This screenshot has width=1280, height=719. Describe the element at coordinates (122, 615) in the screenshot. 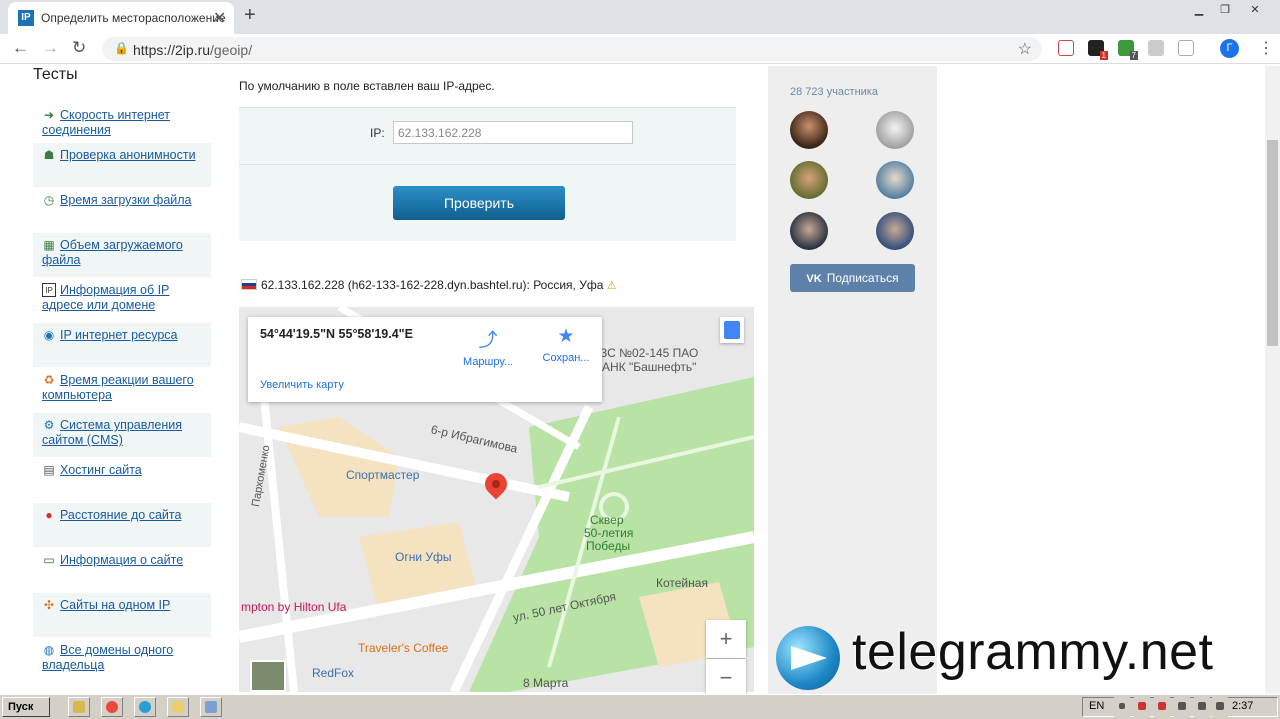

I see `sidebar-item-same-ip: ✣ Сайты на одном IP` at that location.